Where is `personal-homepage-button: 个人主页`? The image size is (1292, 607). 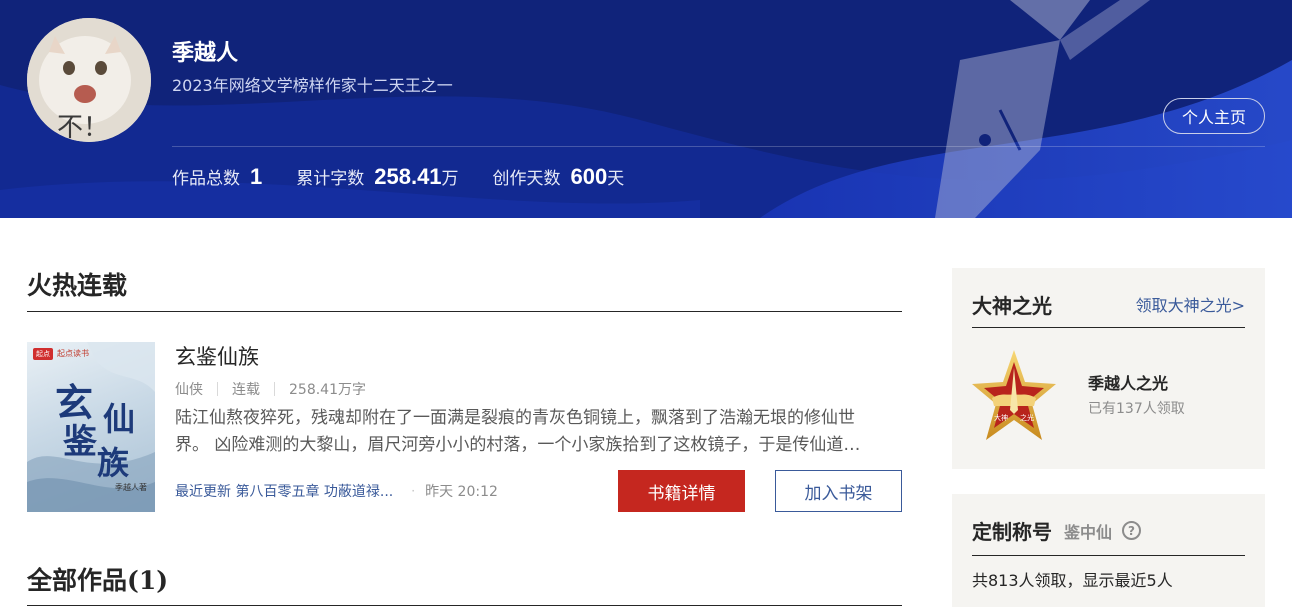 personal-homepage-button: 个人主页 is located at coordinates (1214, 116).